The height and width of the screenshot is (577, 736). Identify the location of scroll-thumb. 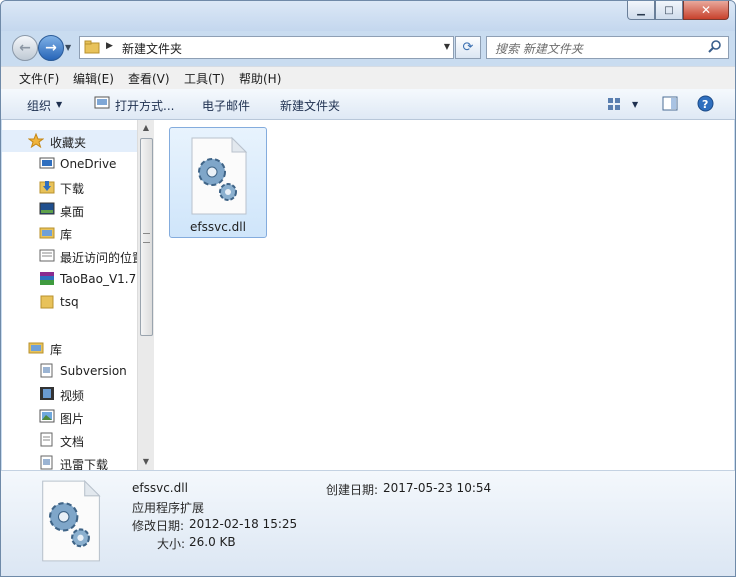
(146, 237).